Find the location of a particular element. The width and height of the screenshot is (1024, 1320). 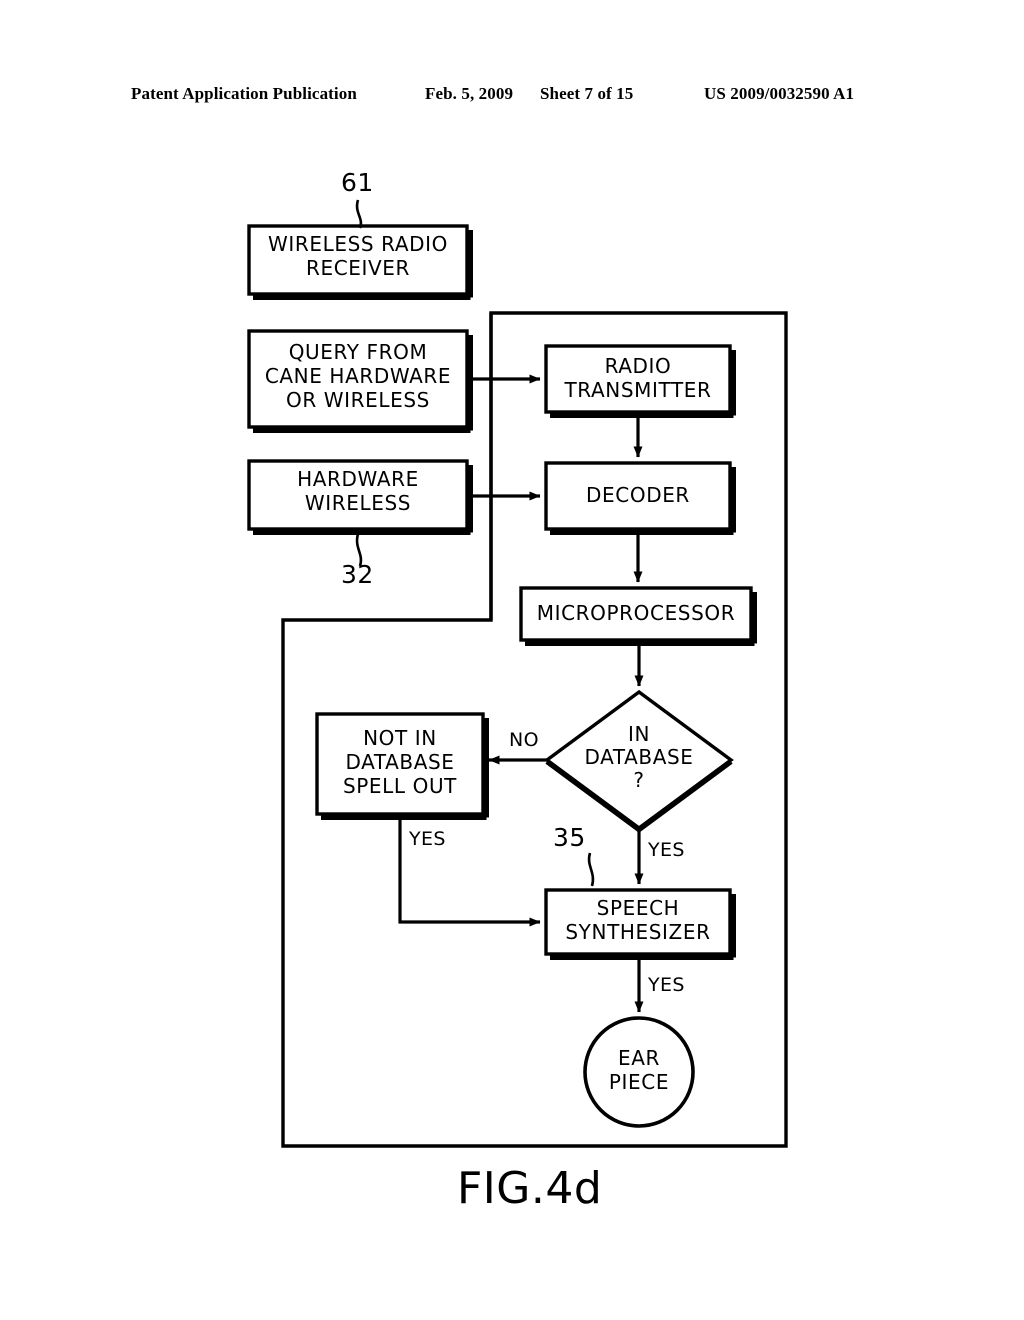

reference-numeral-61: 61 is located at coordinates (357, 182).